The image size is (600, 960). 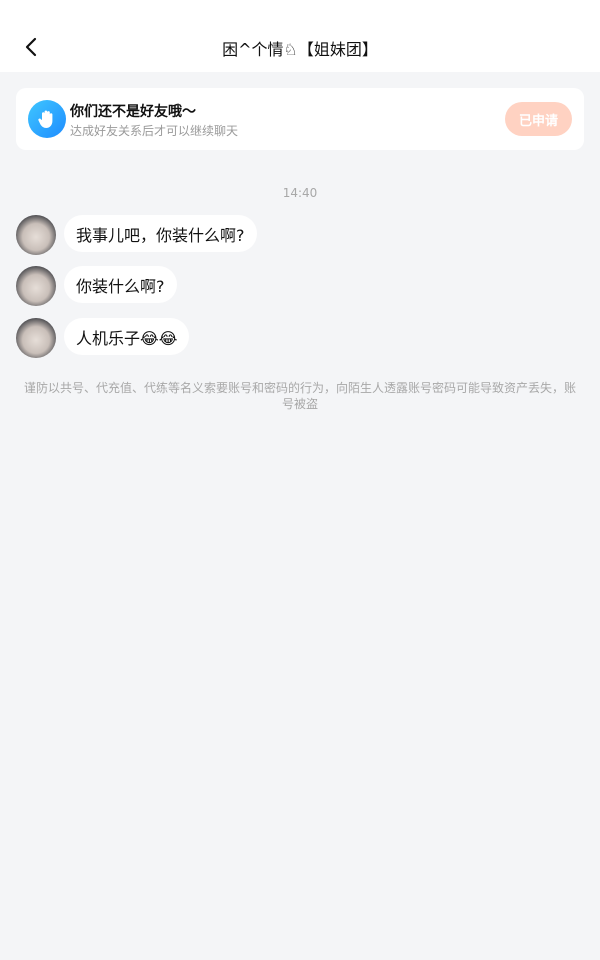 I want to click on top-bar: 困^个情♘【姐妹团】, so click(x=300, y=36).